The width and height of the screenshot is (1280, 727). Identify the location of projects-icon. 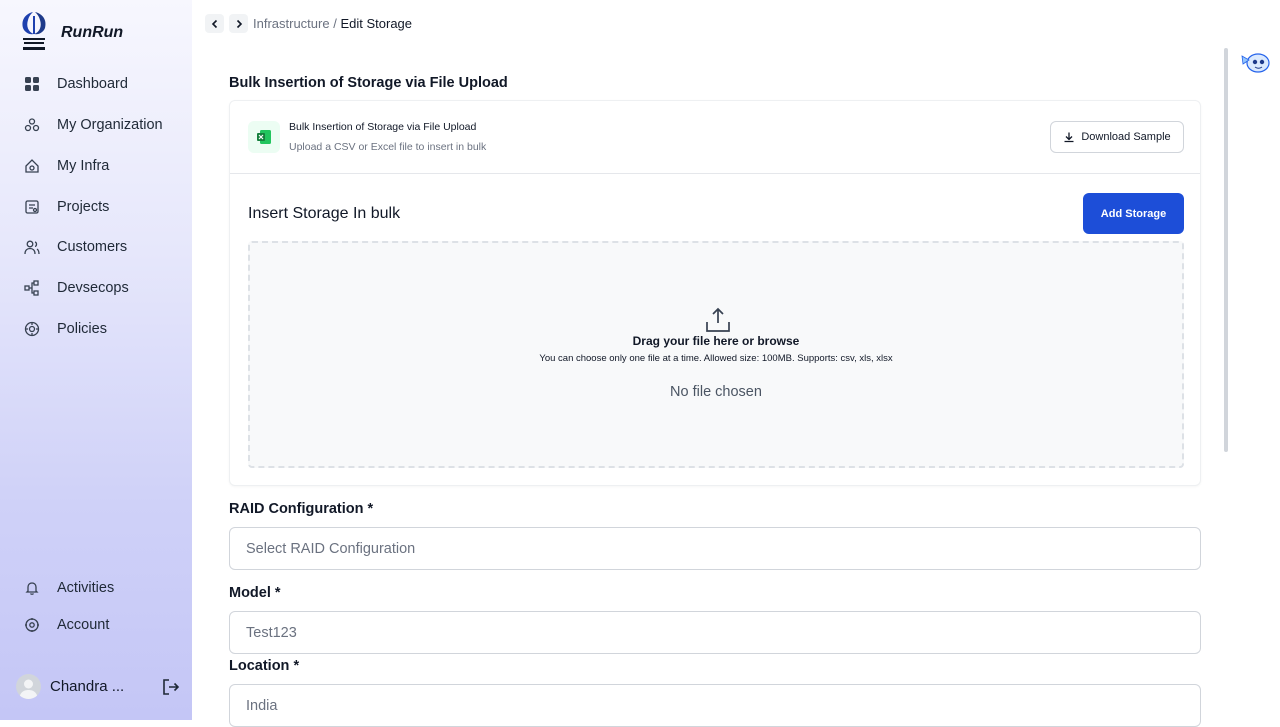
(32, 207).